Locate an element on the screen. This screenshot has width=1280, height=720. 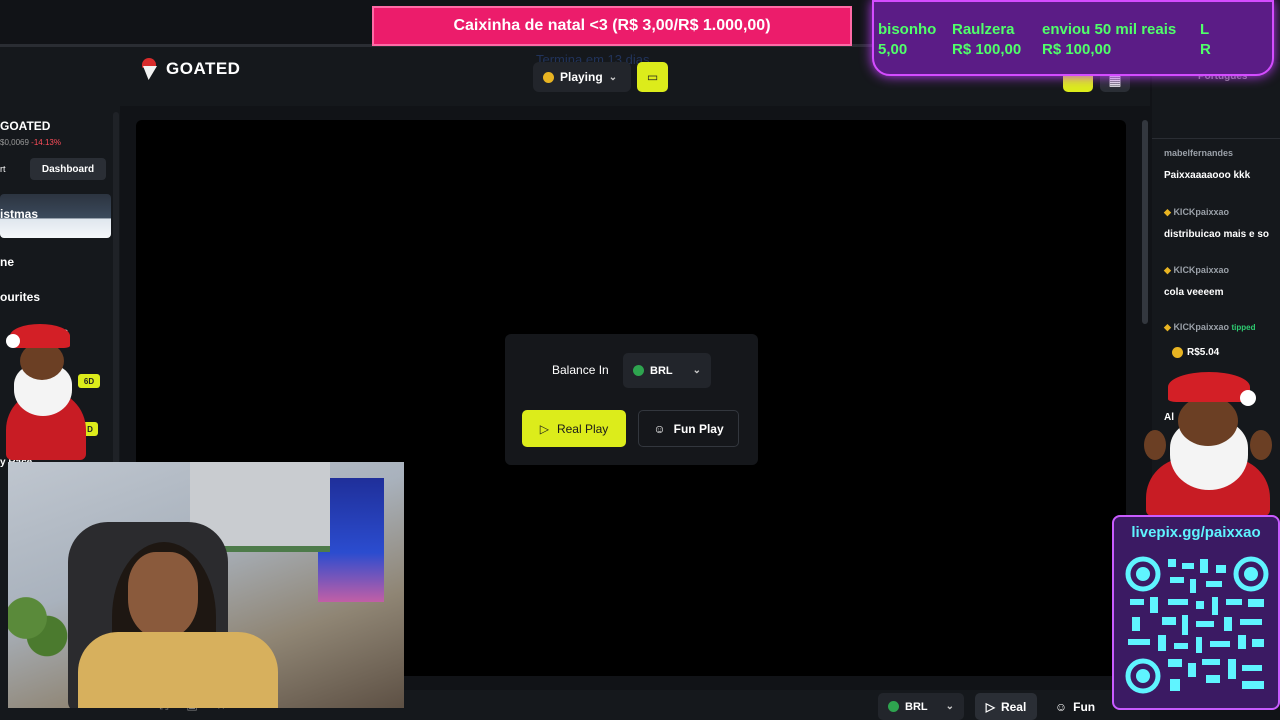
bottom-fun-button: ☺ Fun is located at coordinates (1075, 706).